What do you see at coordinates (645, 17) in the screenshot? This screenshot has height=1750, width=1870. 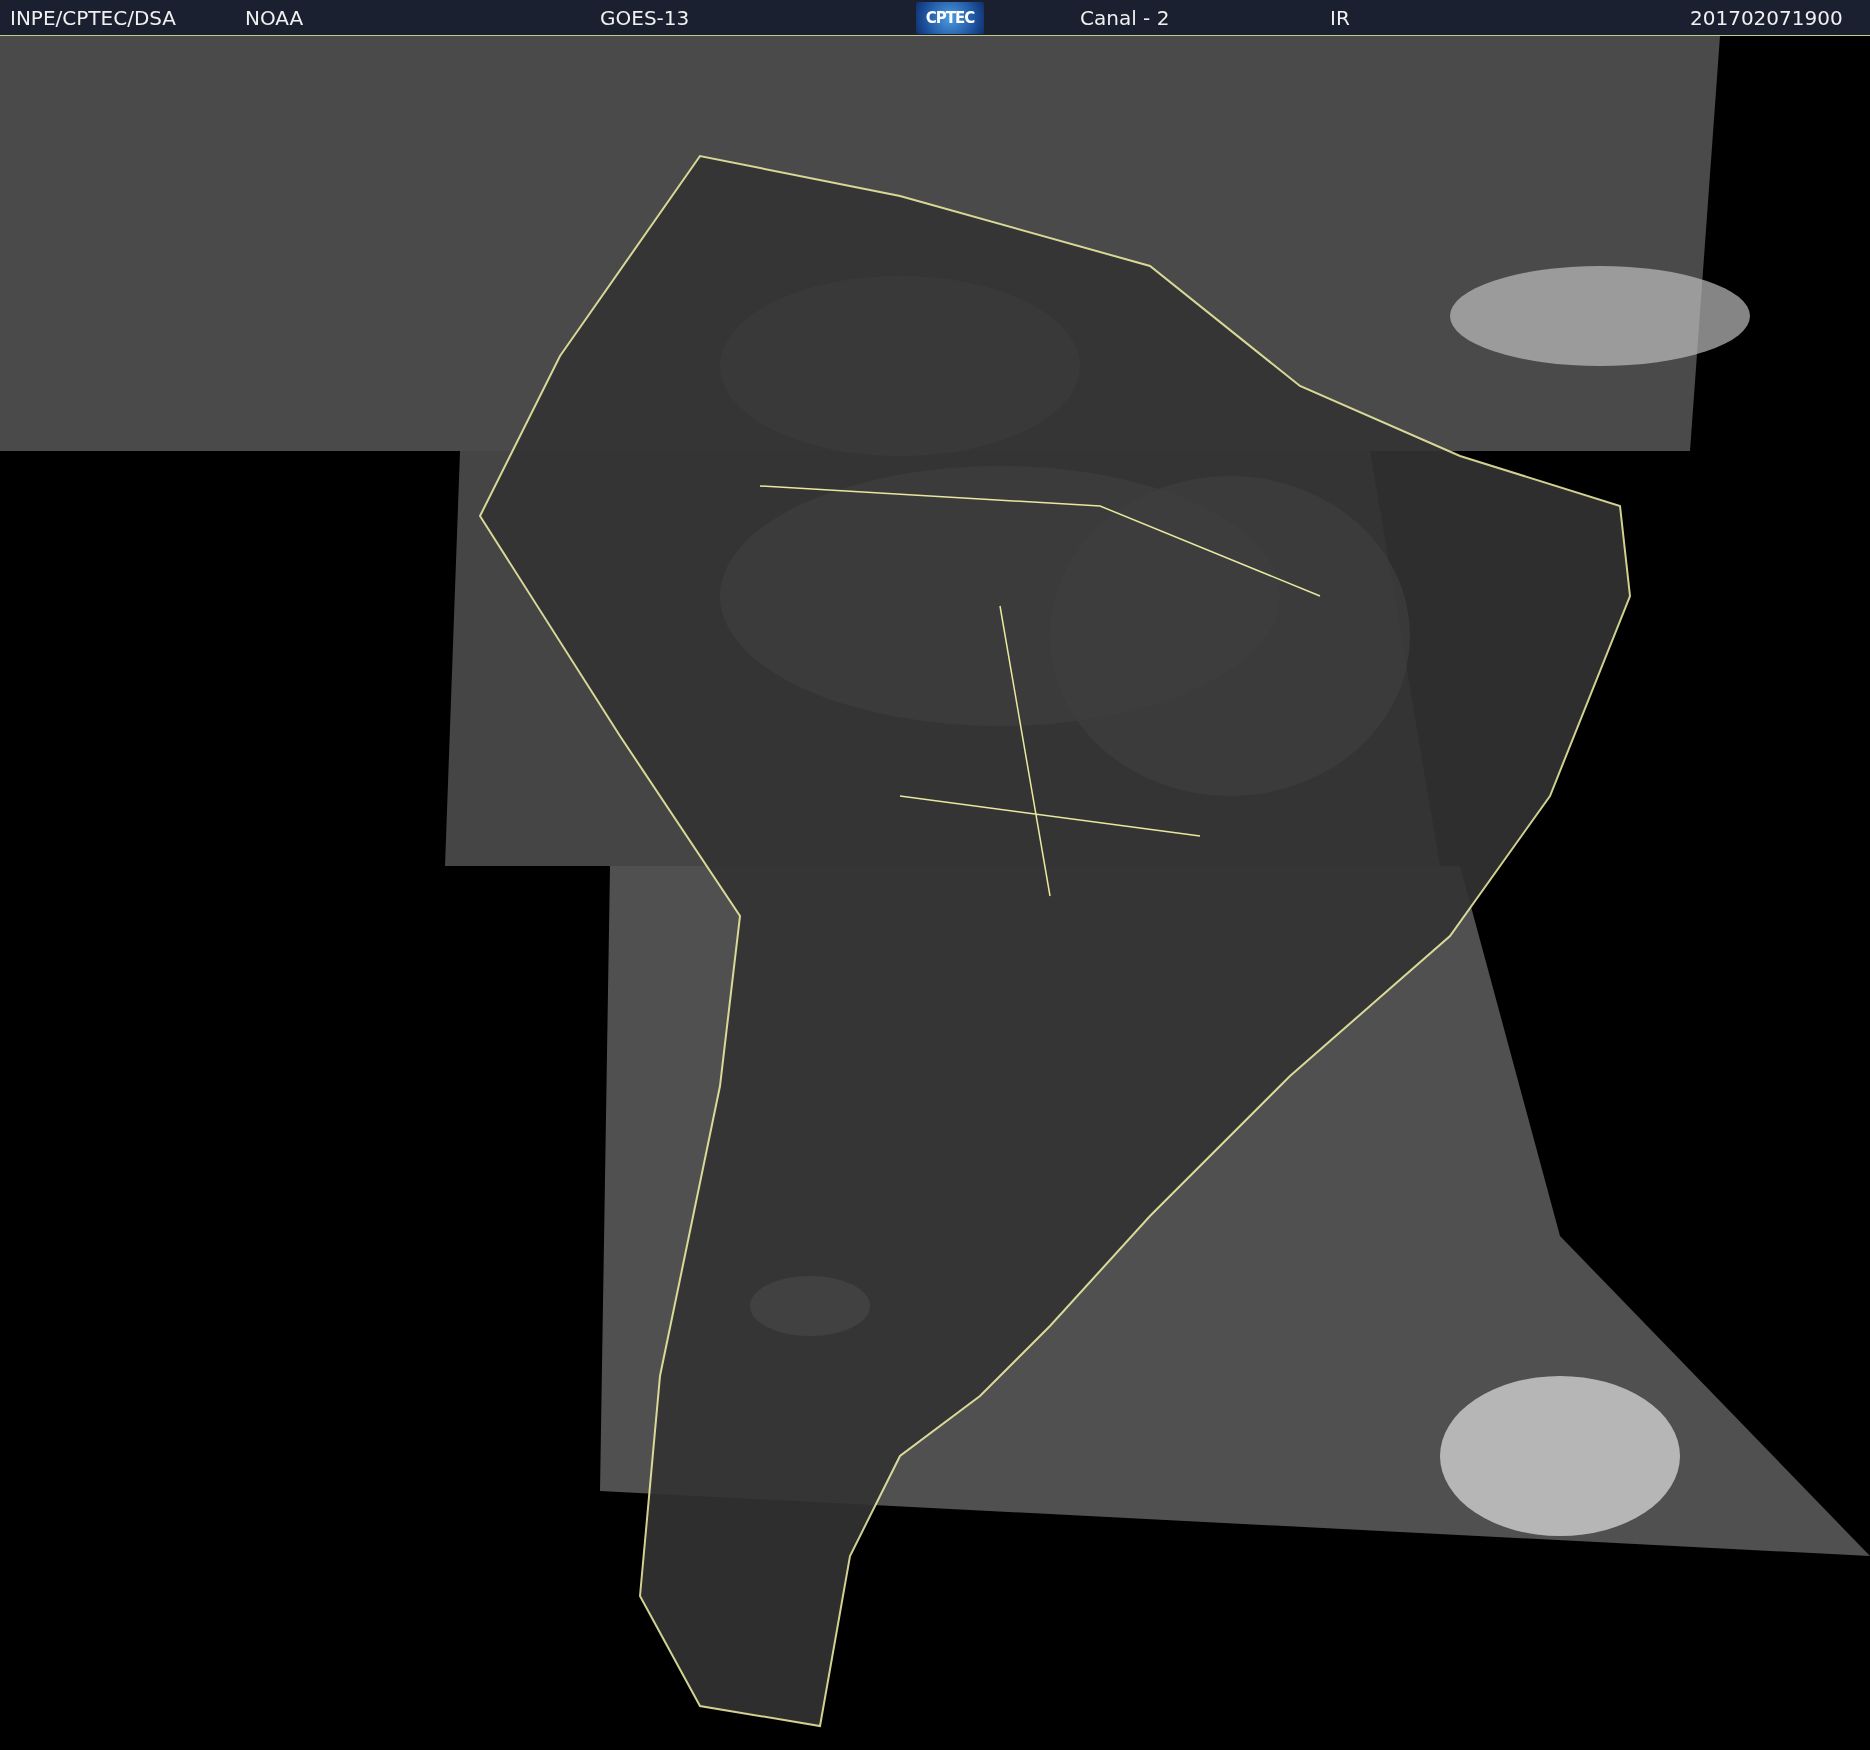 I see `header-label: GOES-13` at bounding box center [645, 17].